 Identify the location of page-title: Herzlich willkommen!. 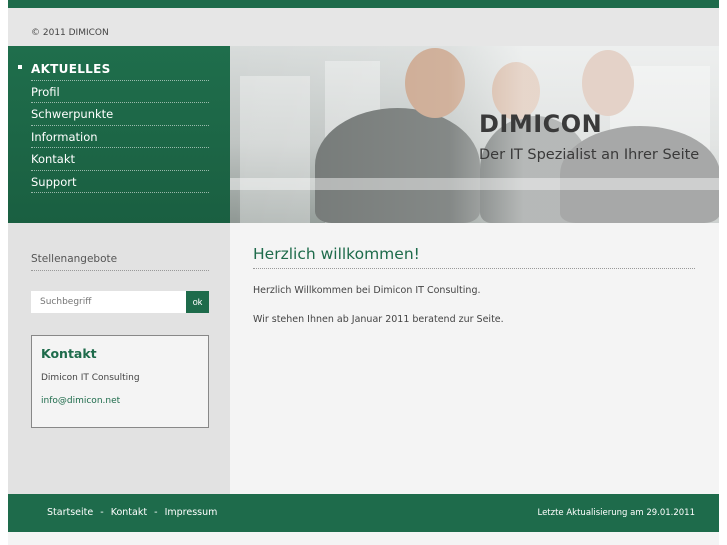
(474, 257).